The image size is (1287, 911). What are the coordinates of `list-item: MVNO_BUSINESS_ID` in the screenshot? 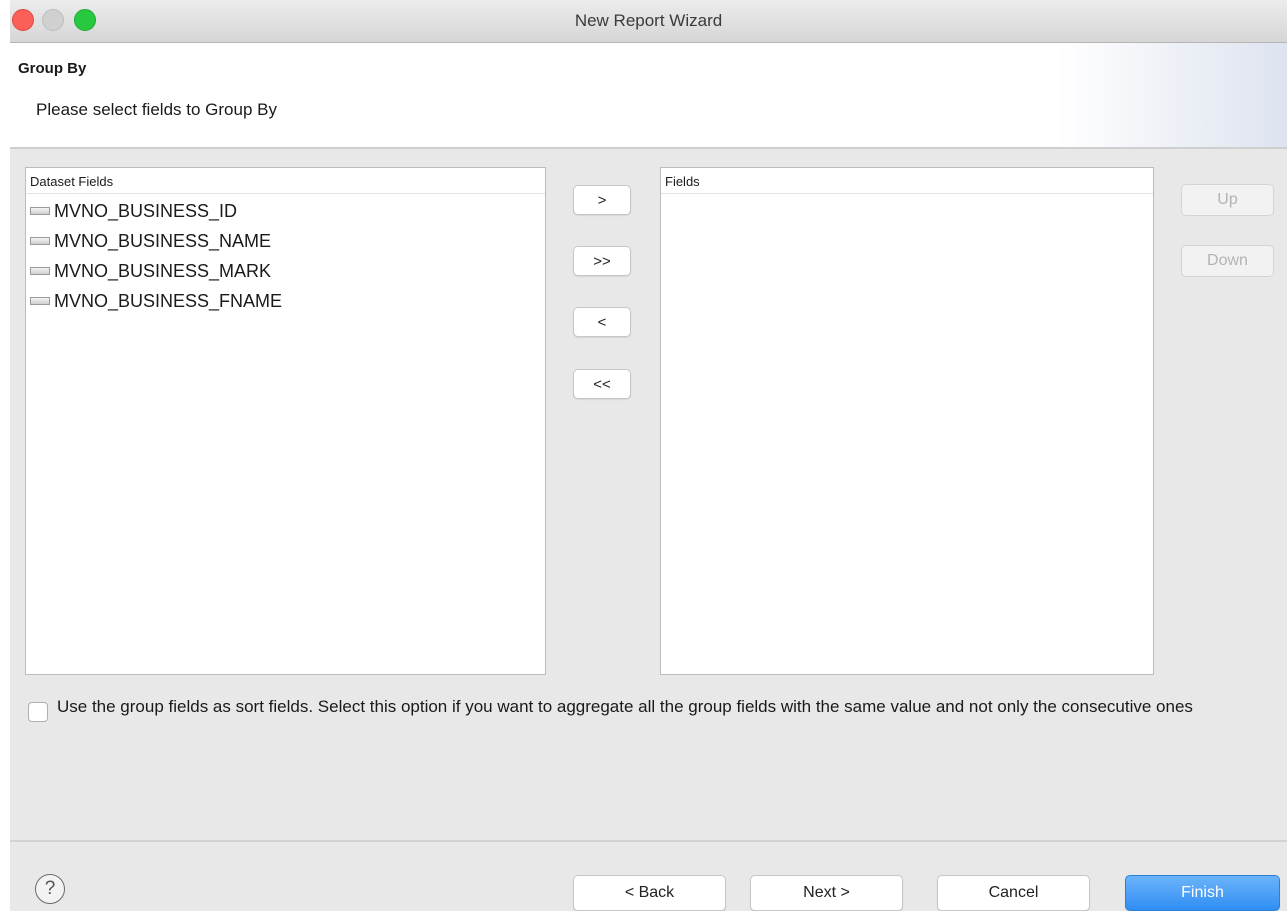 It's located at (285, 211).